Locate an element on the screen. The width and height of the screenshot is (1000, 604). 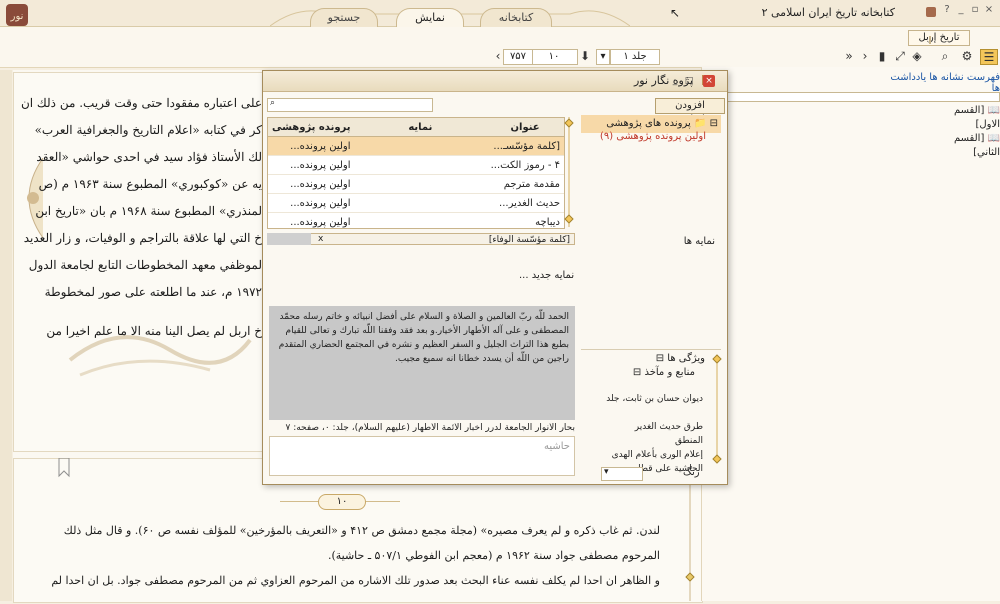
table-scrollbar is located at coordinates (569, 172).